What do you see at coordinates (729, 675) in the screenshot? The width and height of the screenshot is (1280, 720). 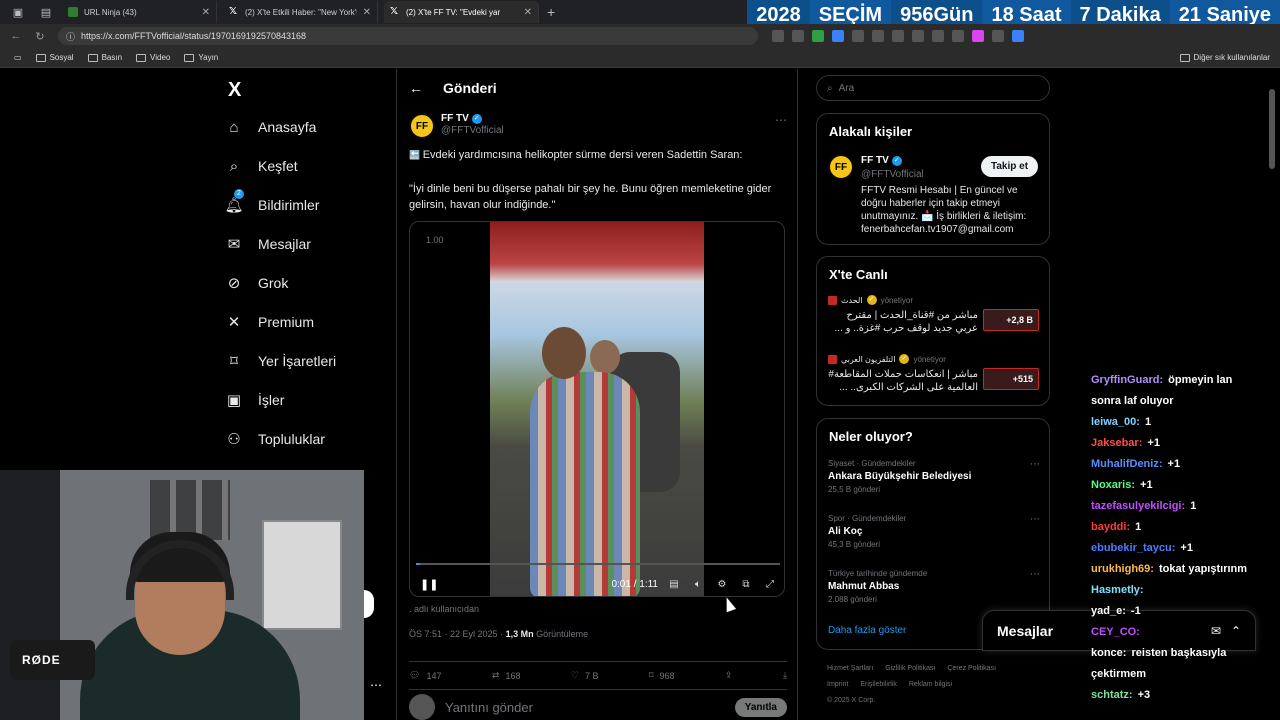 I see `share-button: ⇪` at bounding box center [729, 675].